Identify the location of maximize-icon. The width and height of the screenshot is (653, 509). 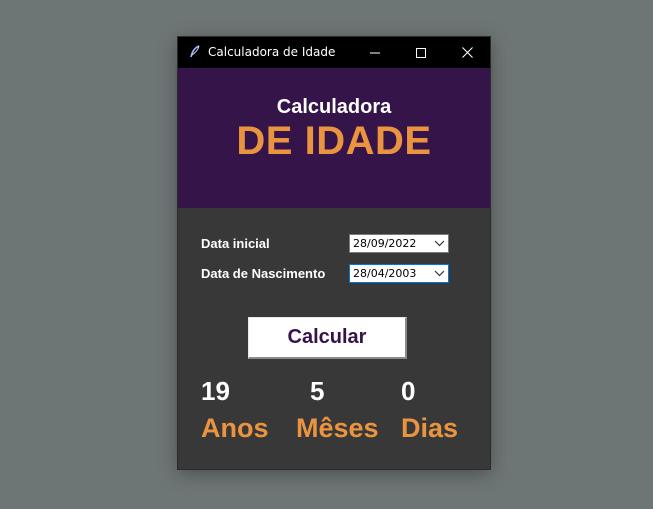
(421, 52).